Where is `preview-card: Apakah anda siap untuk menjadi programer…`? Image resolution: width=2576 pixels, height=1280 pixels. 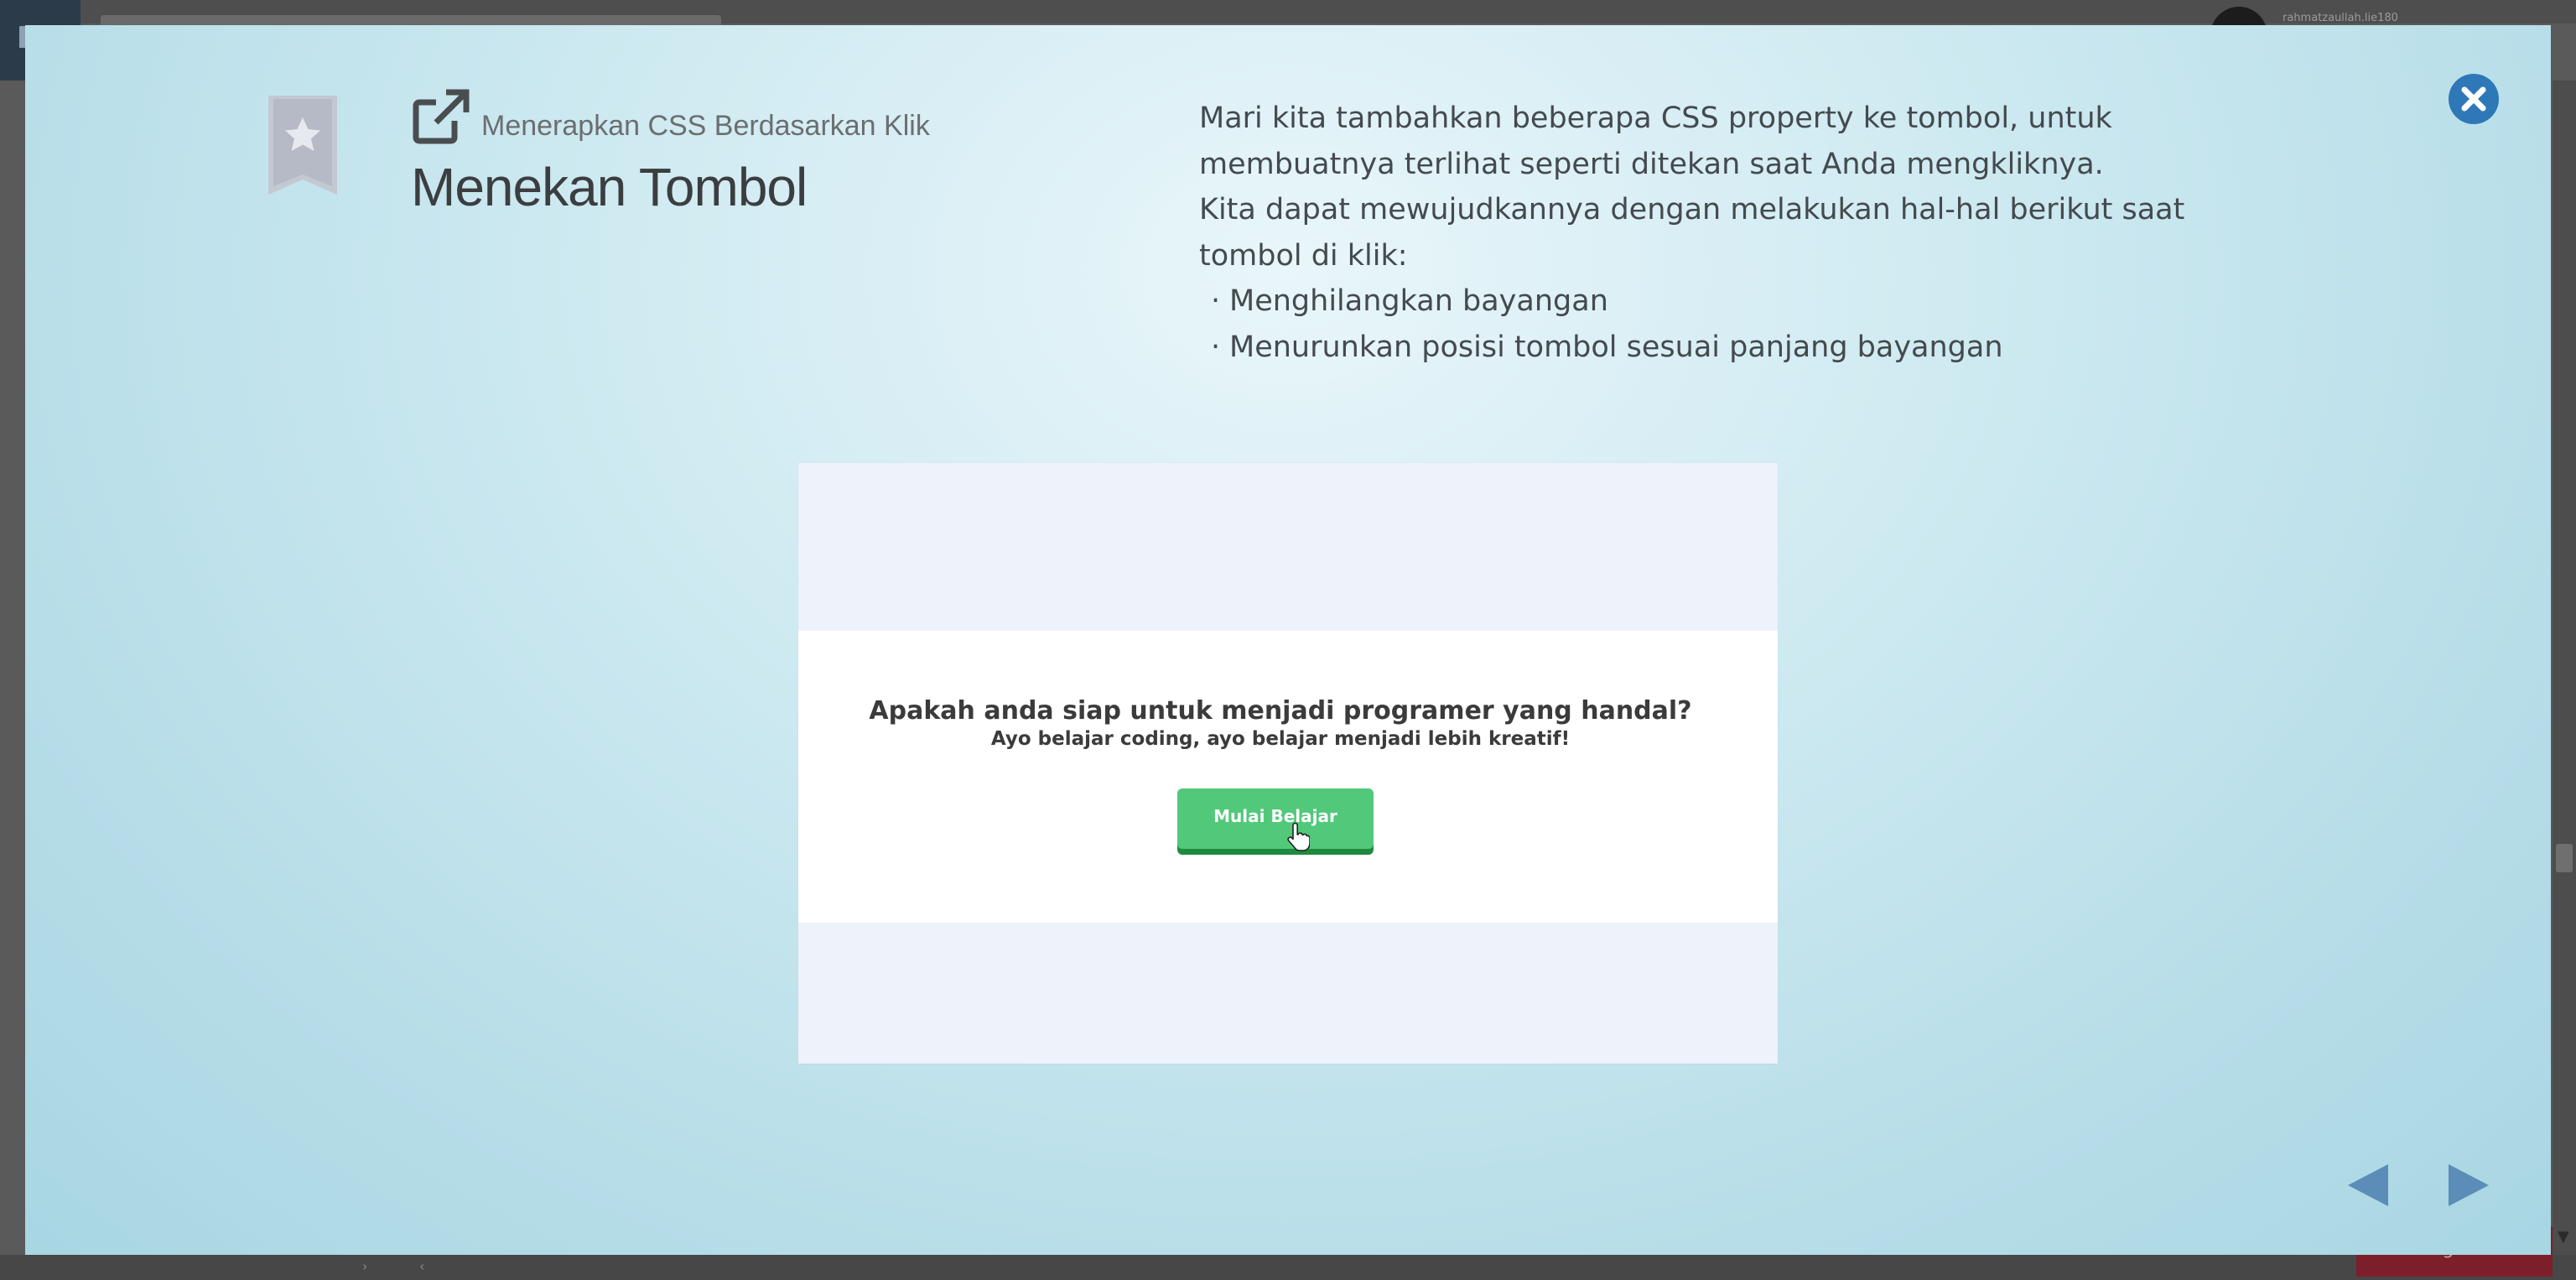 preview-card: Apakah anda siap untuk menjadi programer… is located at coordinates (1288, 777).